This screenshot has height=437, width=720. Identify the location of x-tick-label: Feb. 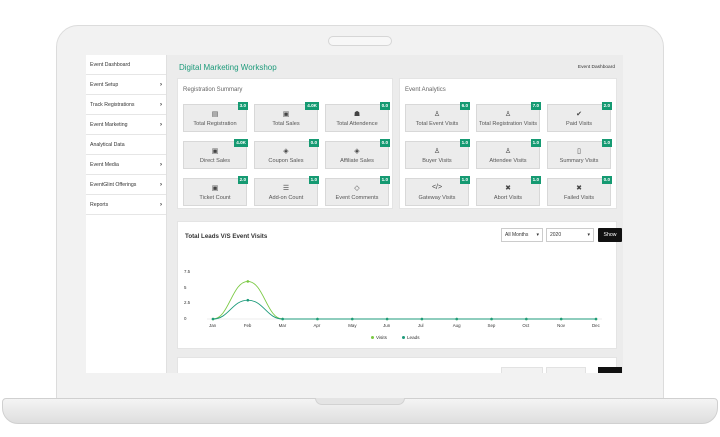
(247, 325).